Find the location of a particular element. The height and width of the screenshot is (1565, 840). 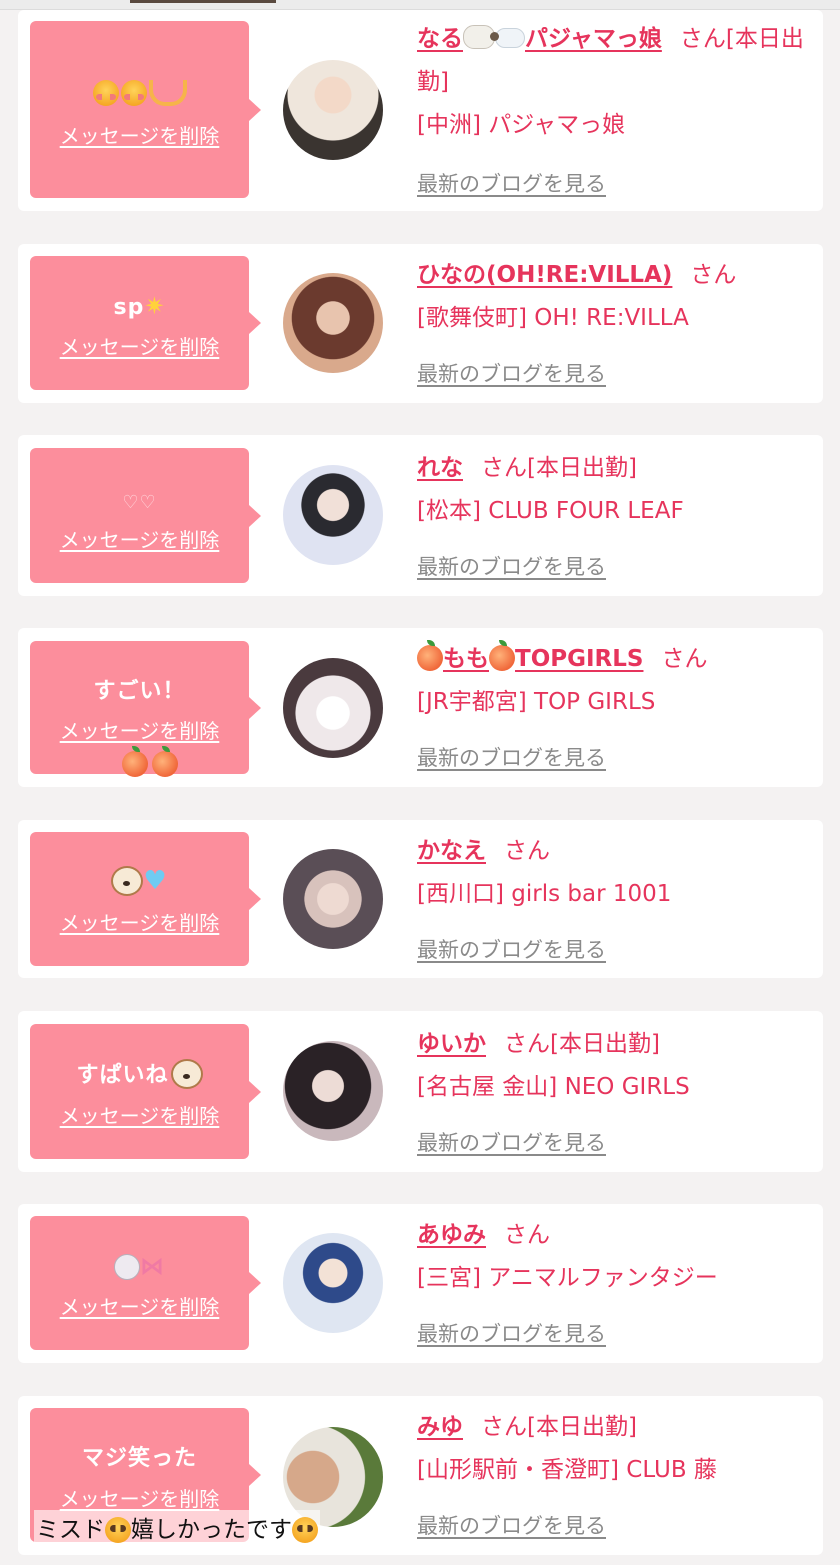

message-bubble: sp ✷ メッセージを削除 is located at coordinates (145, 323).